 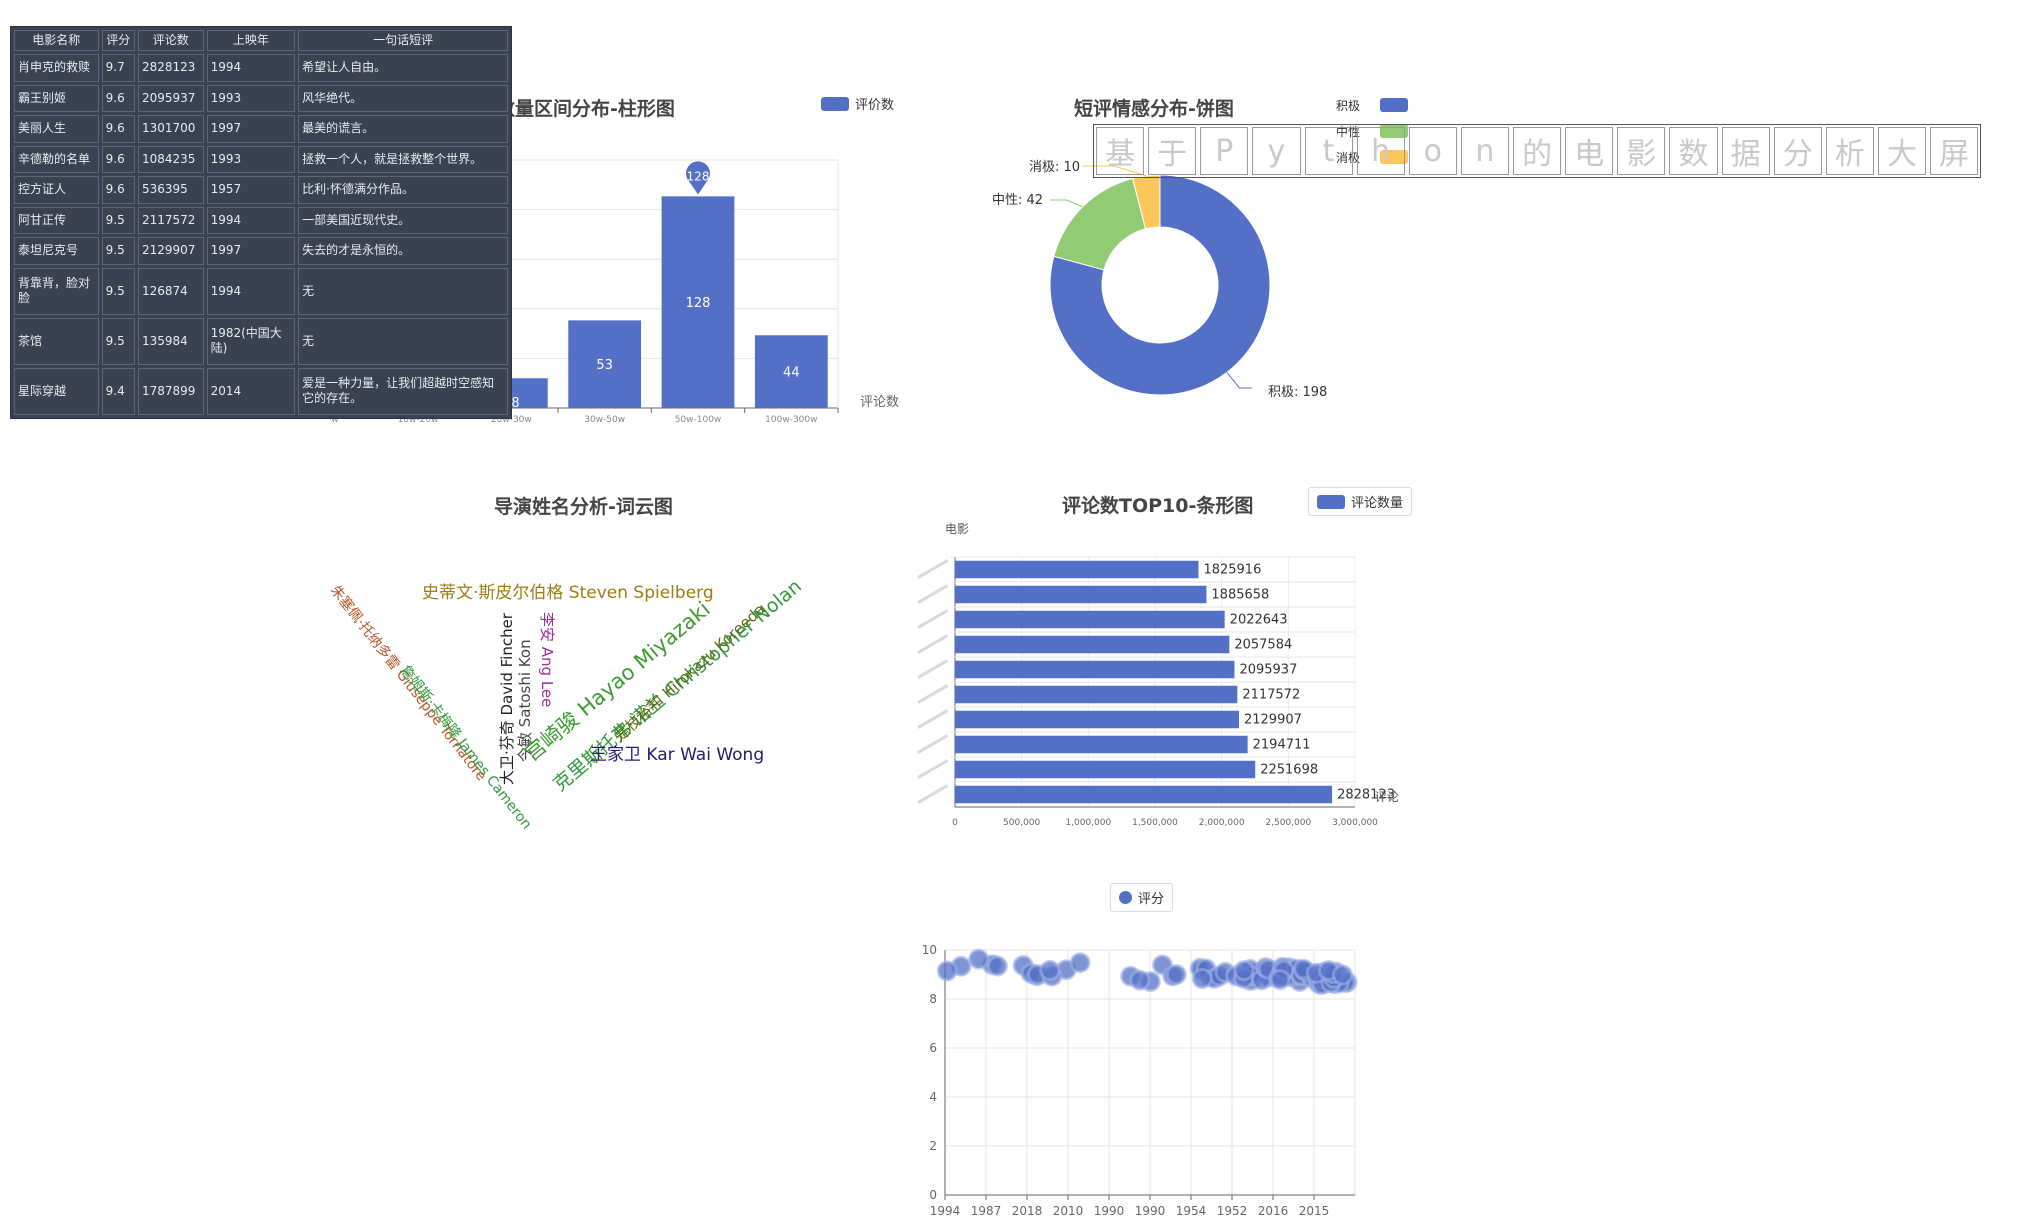 What do you see at coordinates (1191, 1209) in the screenshot?
I see `x-tick-label: 1954` at bounding box center [1191, 1209].